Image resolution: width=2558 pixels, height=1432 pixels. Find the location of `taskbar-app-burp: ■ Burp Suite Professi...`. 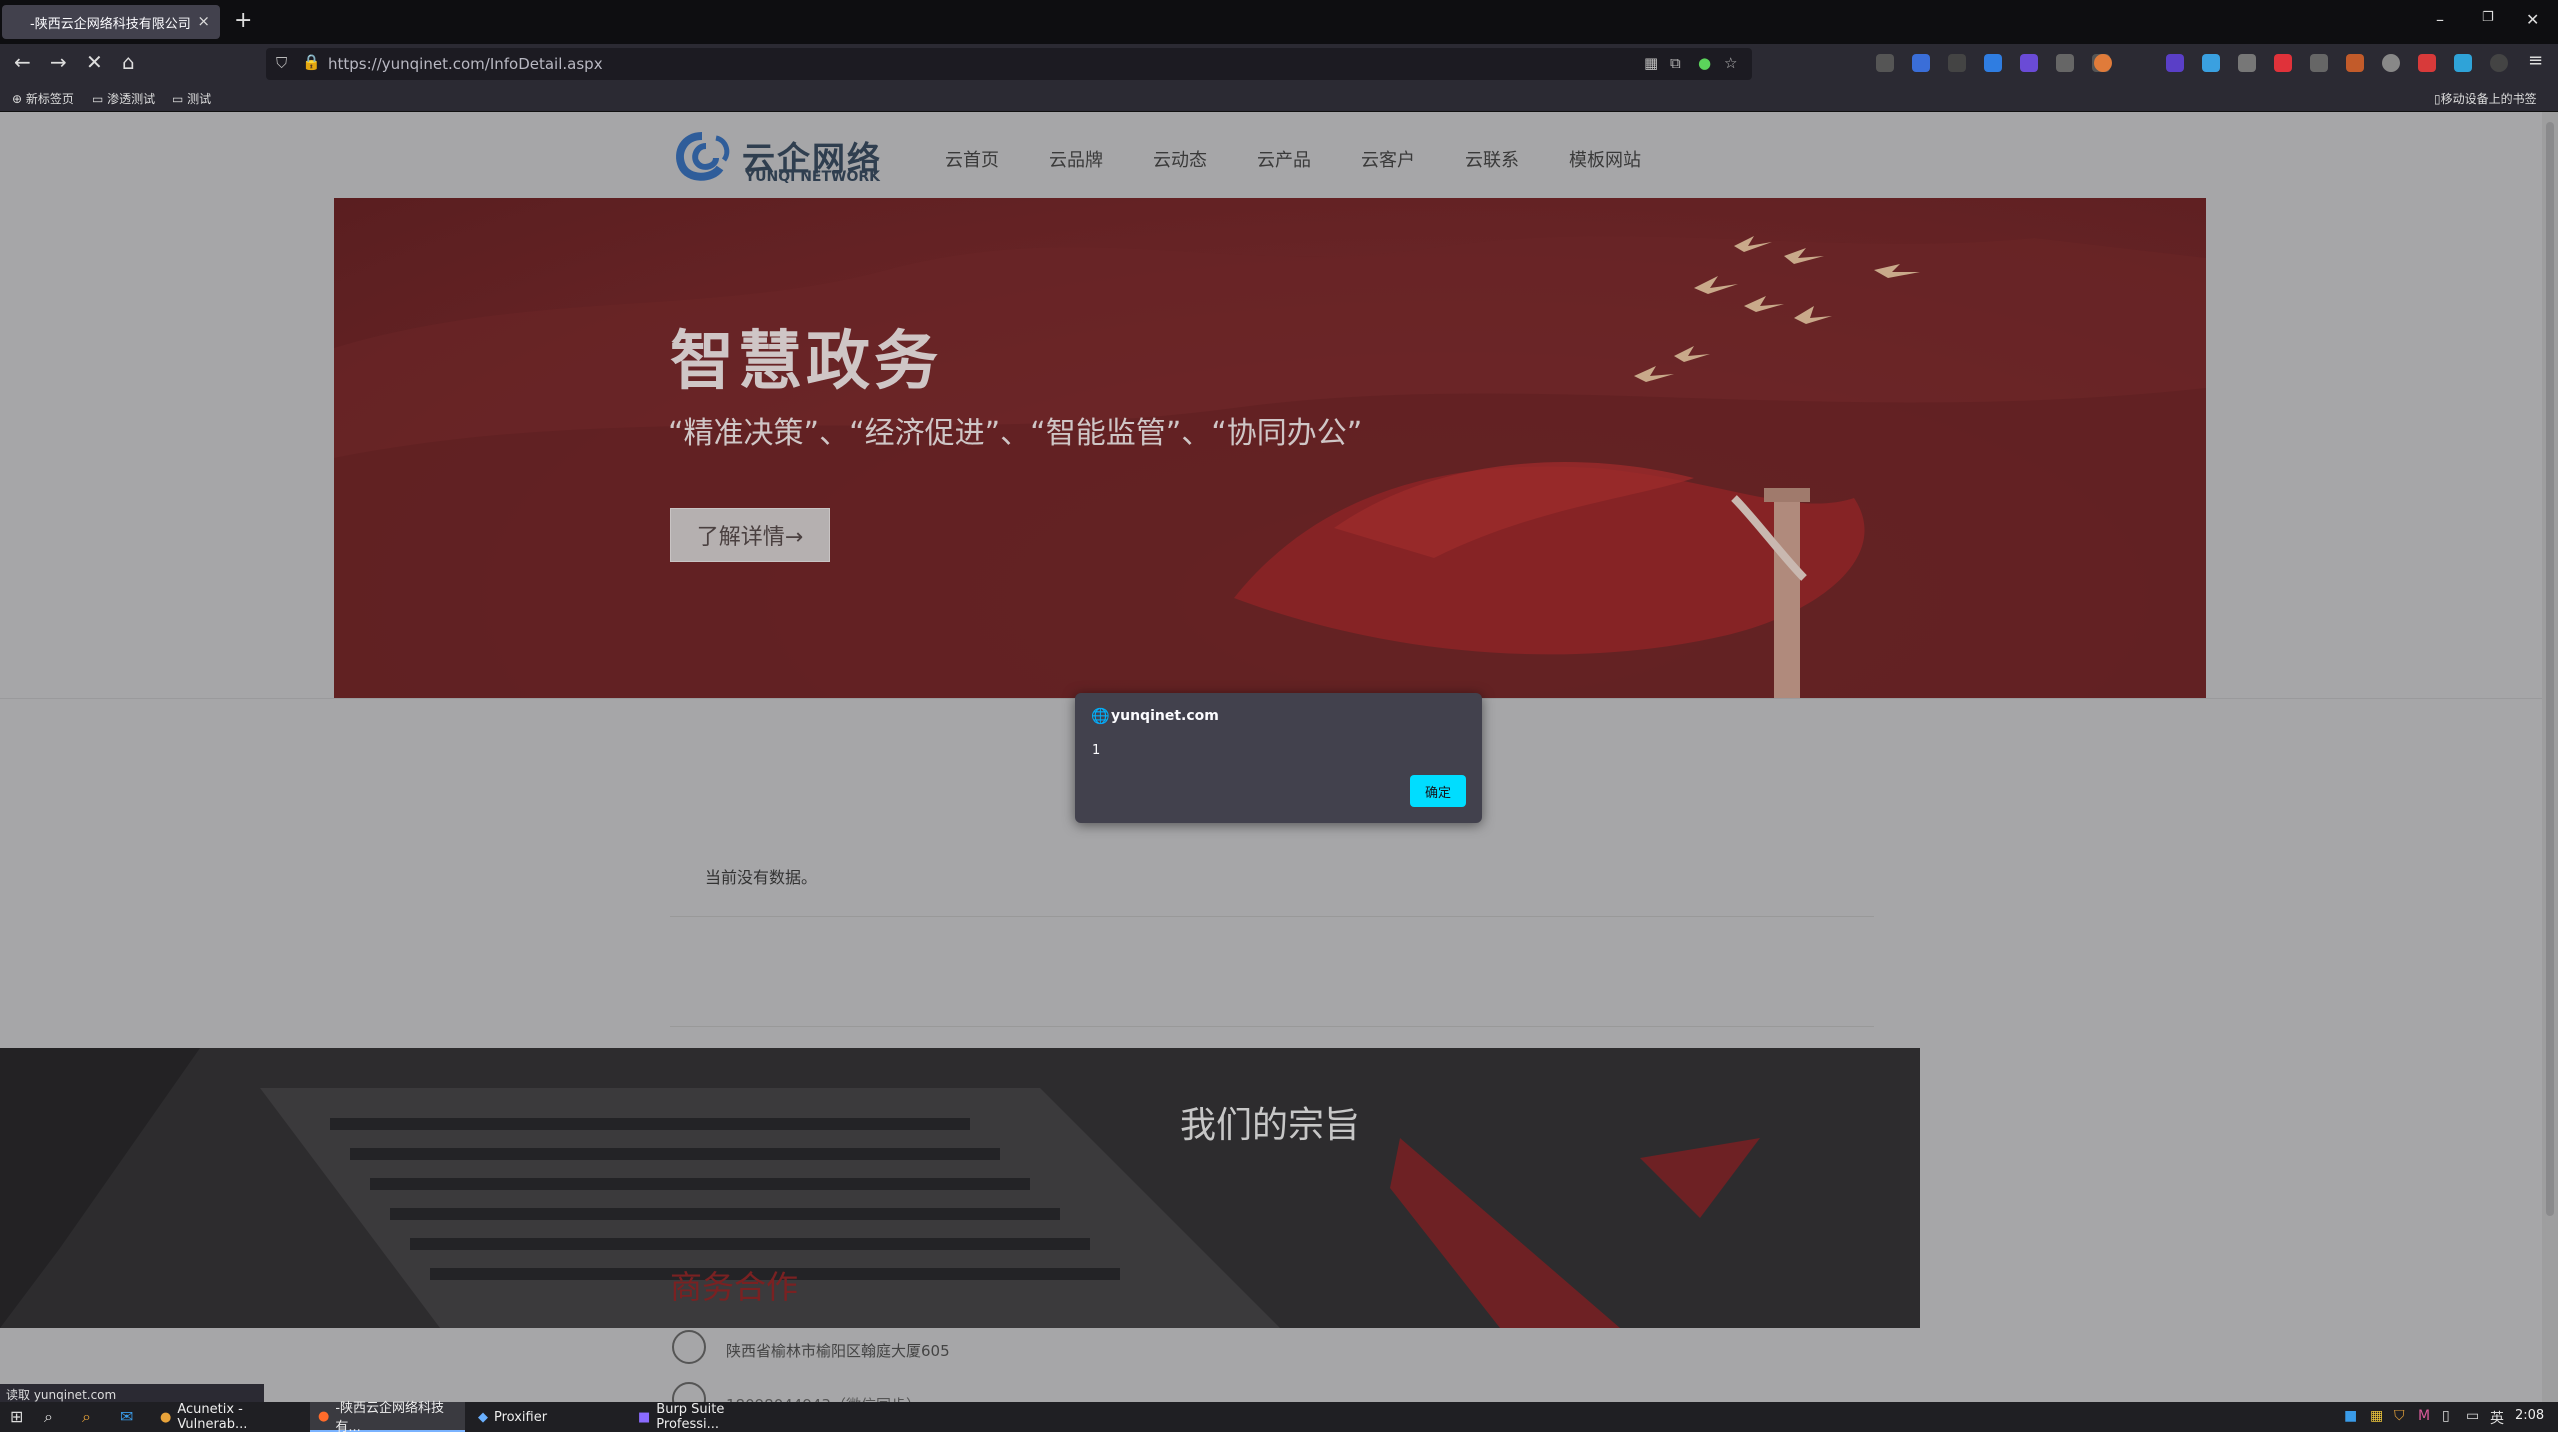

taskbar-app-burp: ■ Burp Suite Professi... is located at coordinates (707, 1417).